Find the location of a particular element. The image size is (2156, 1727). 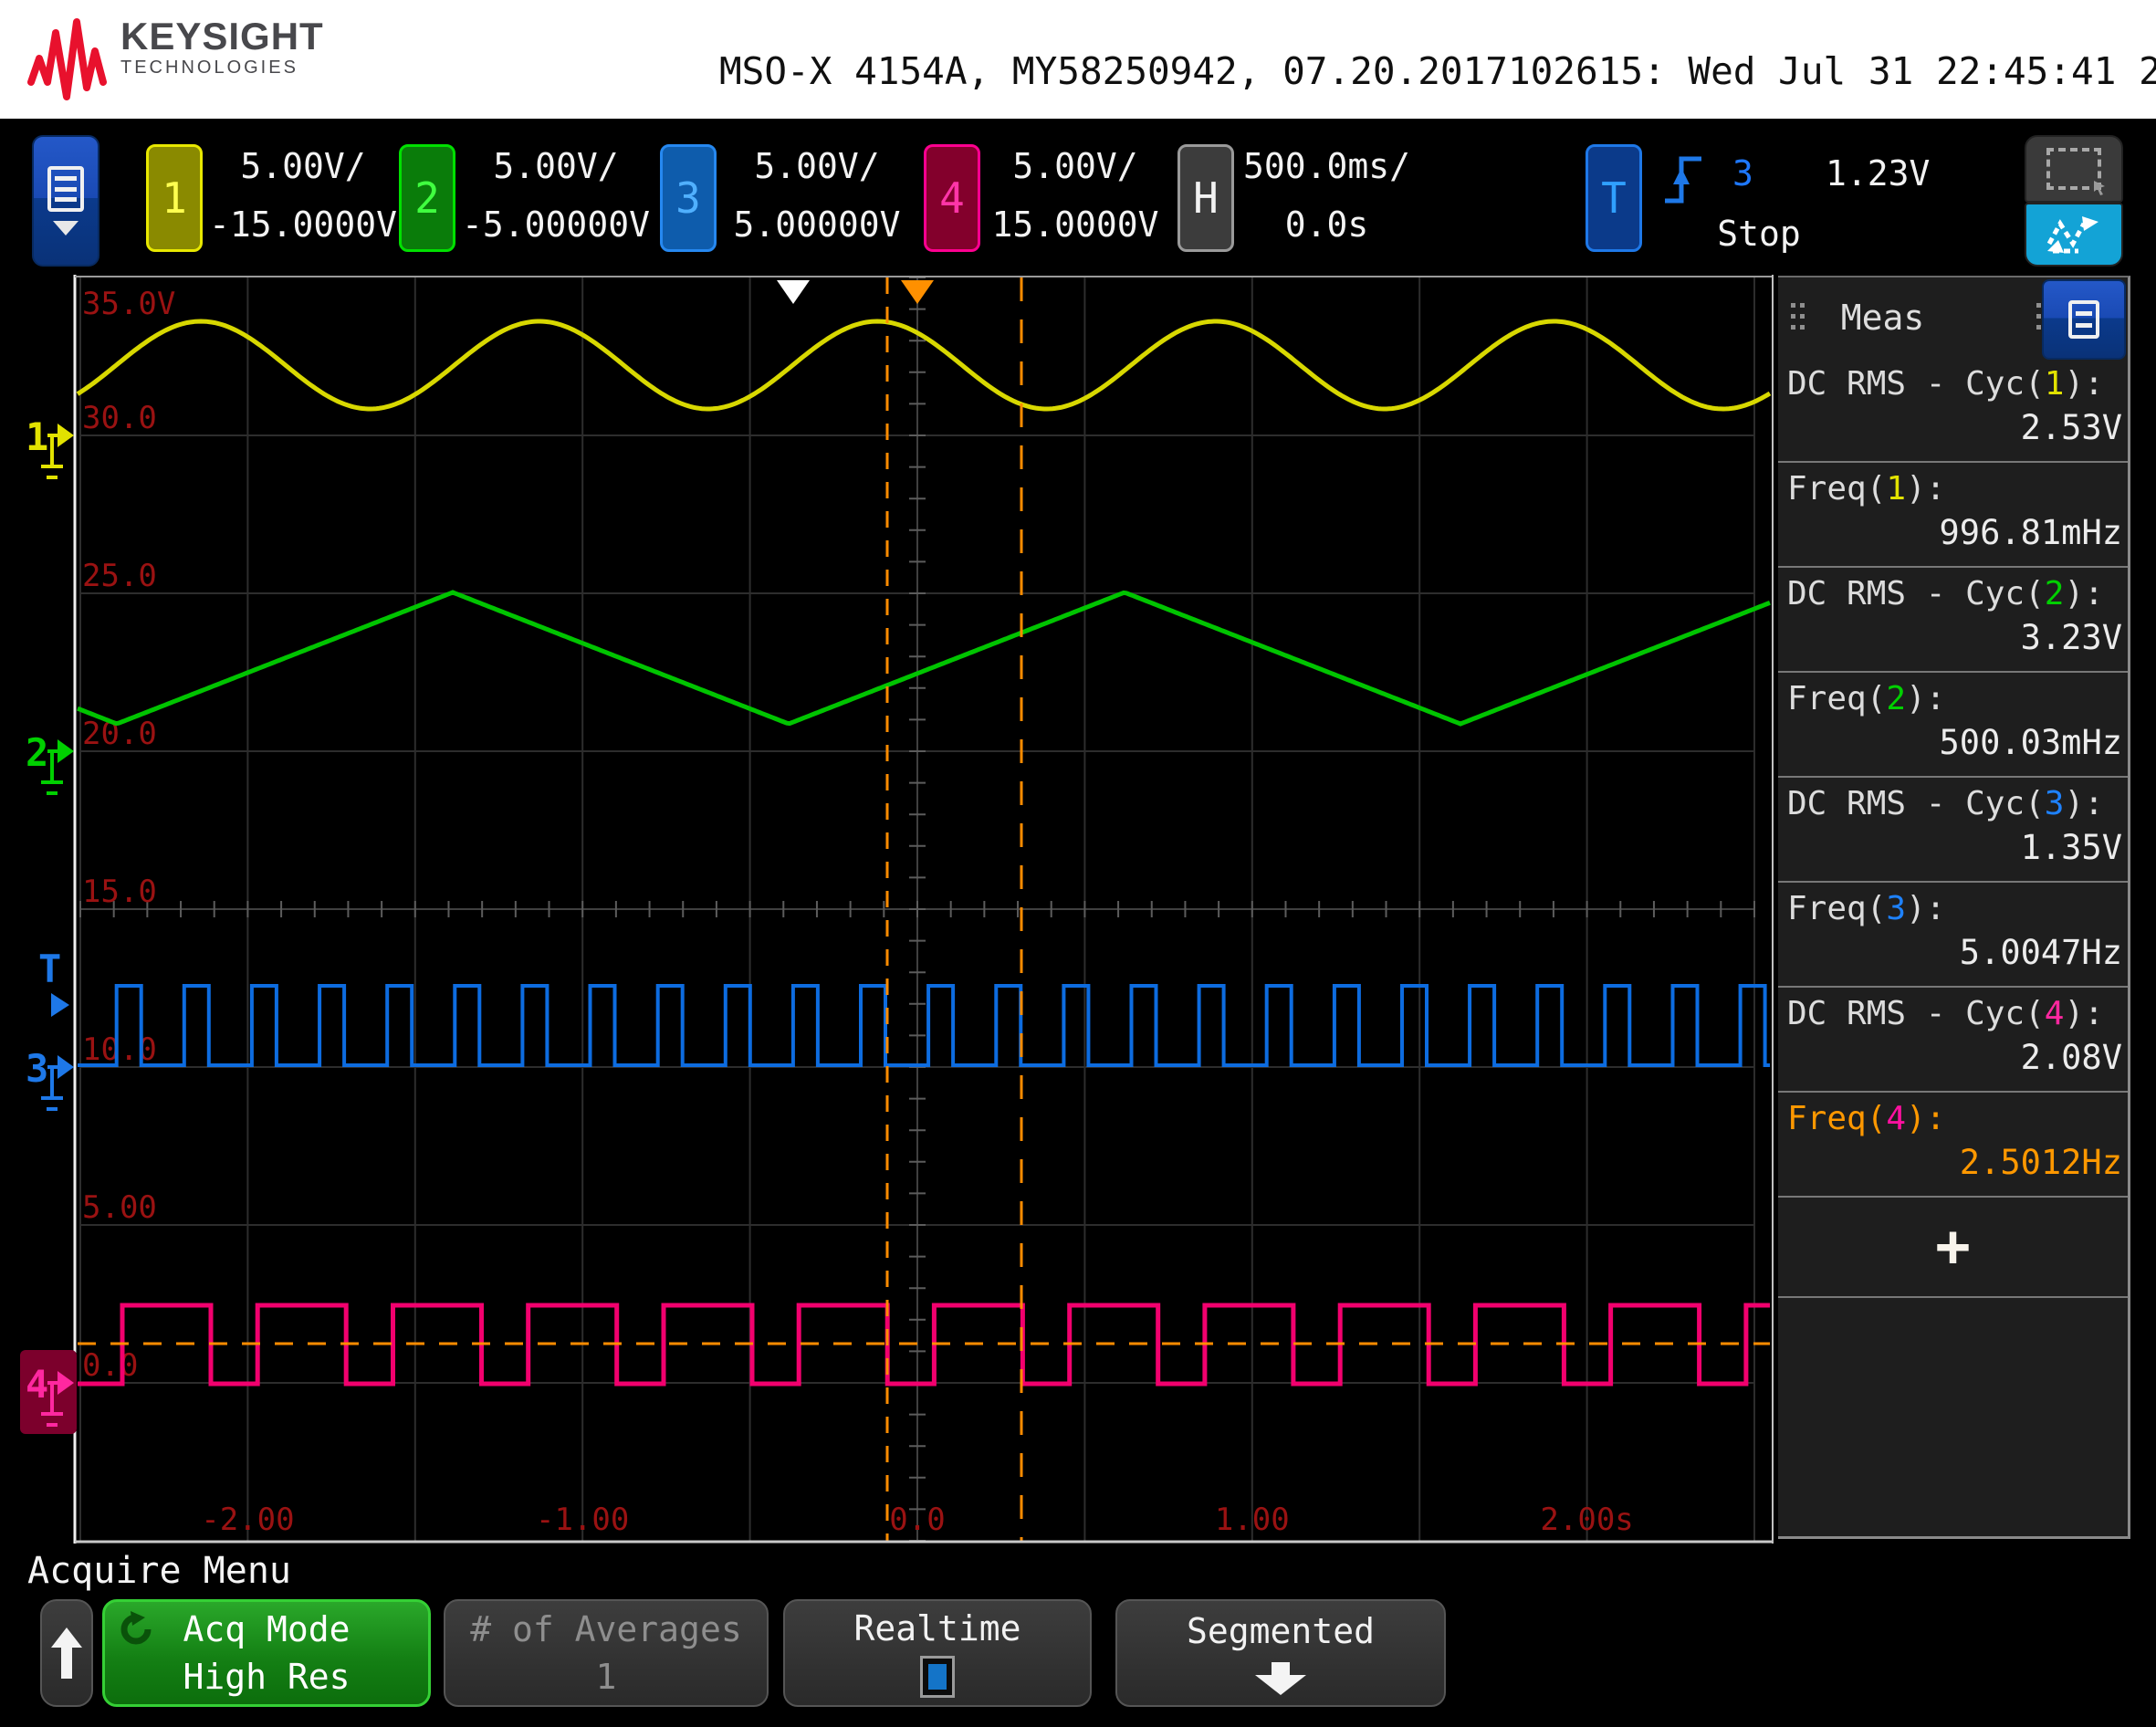

channel-2-button: 2 is located at coordinates (427, 198).